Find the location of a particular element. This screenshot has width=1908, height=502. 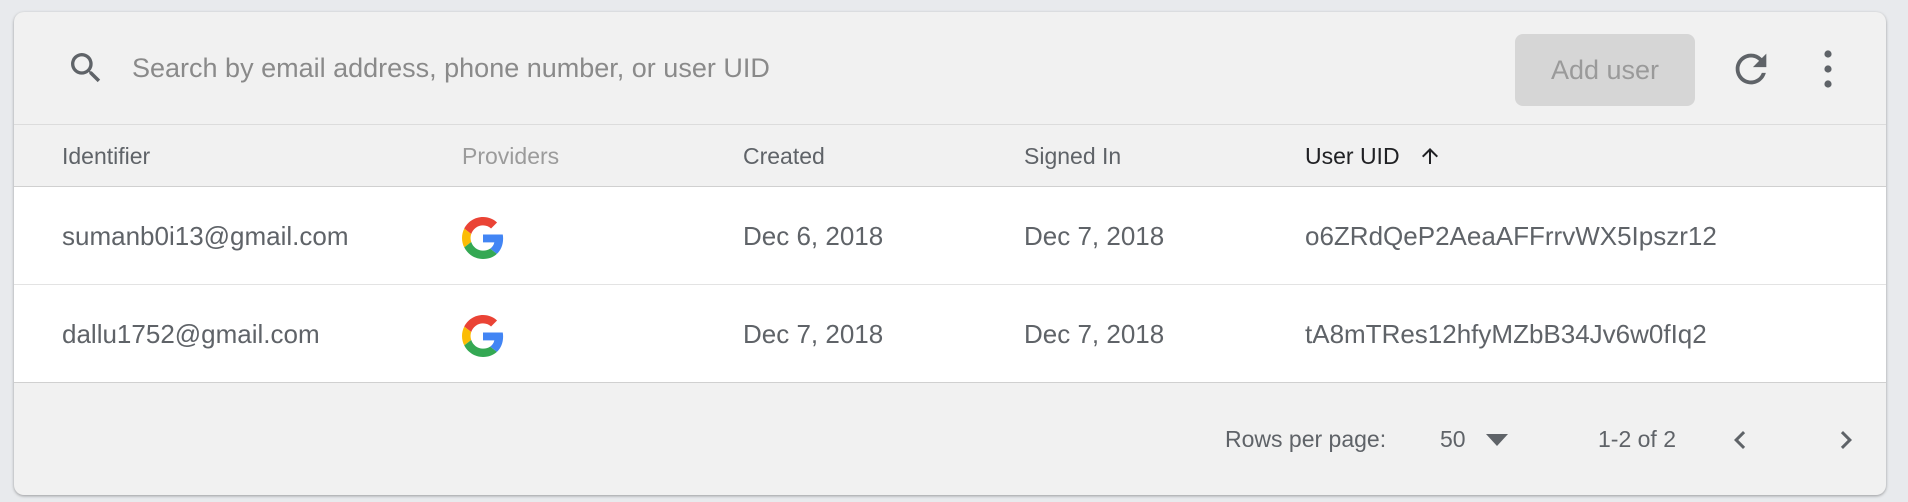

chevron-right-icon is located at coordinates (1846, 440).